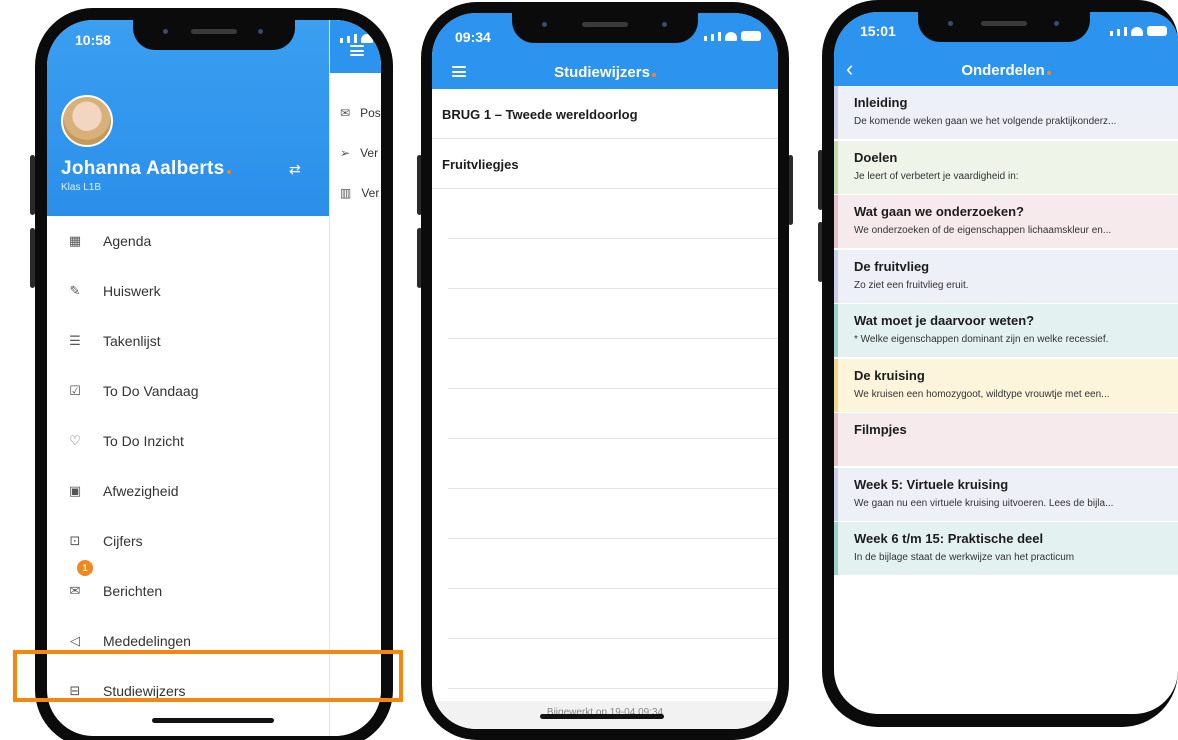 This screenshot has height=740, width=1178. I want to click on pencil-icon: ✎, so click(75, 290).